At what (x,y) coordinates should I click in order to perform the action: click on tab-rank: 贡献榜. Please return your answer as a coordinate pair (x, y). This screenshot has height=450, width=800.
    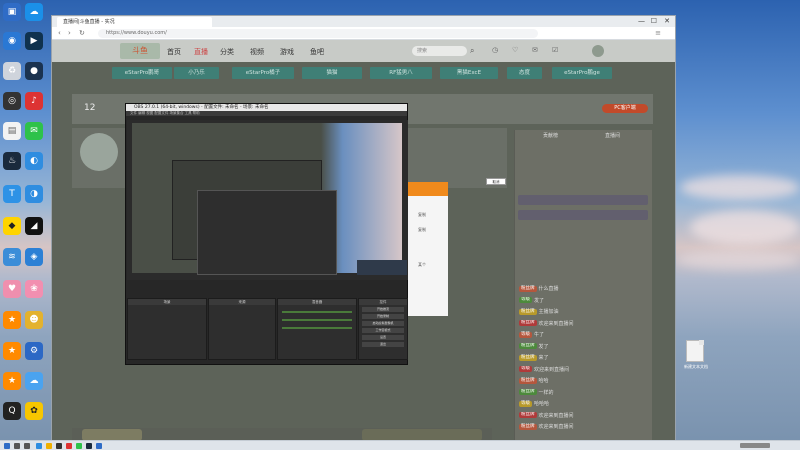
    Looking at the image, I should click on (550, 135).